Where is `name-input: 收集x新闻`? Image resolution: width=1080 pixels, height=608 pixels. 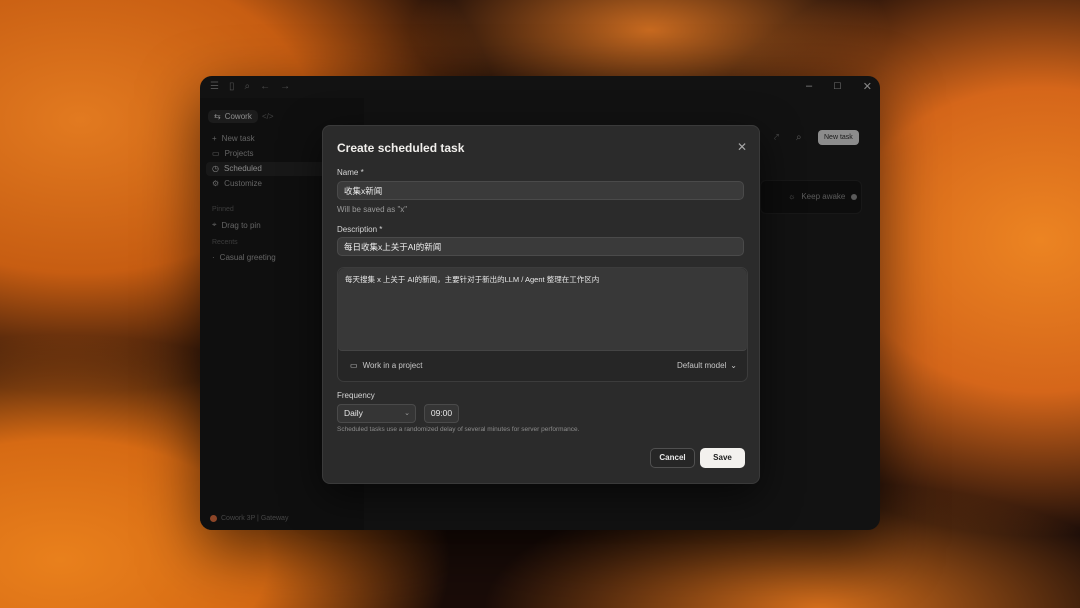 name-input: 收集x新闻 is located at coordinates (540, 190).